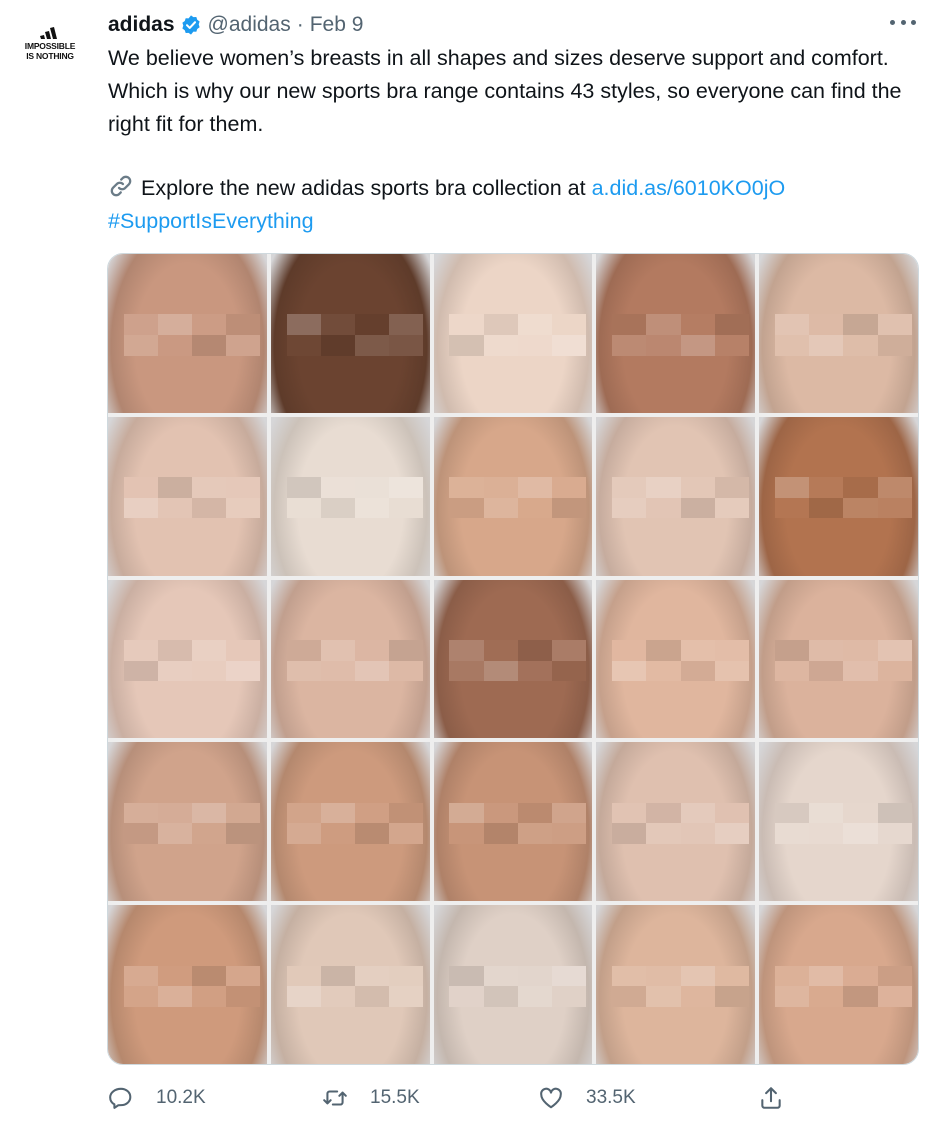  What do you see at coordinates (335, 1098) in the screenshot?
I see `retweet-icon` at bounding box center [335, 1098].